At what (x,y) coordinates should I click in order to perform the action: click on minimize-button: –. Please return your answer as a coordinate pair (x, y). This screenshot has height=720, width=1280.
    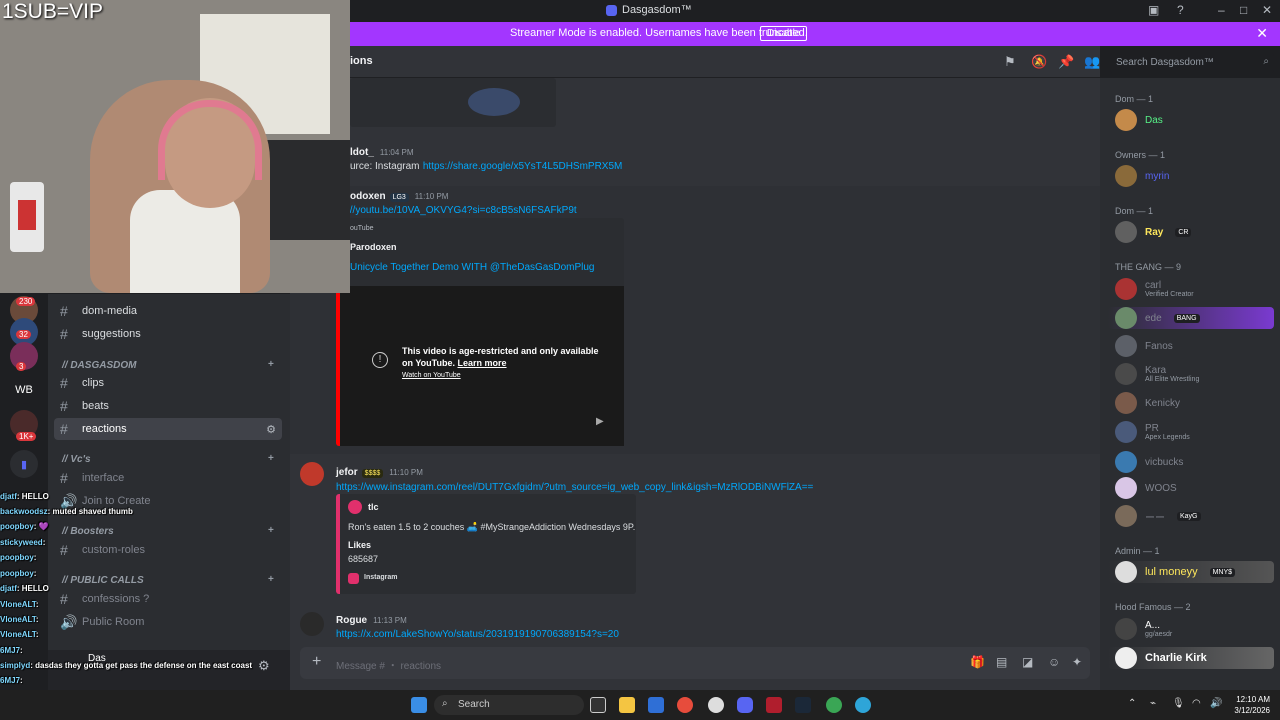
    Looking at the image, I should click on (1221, 10).